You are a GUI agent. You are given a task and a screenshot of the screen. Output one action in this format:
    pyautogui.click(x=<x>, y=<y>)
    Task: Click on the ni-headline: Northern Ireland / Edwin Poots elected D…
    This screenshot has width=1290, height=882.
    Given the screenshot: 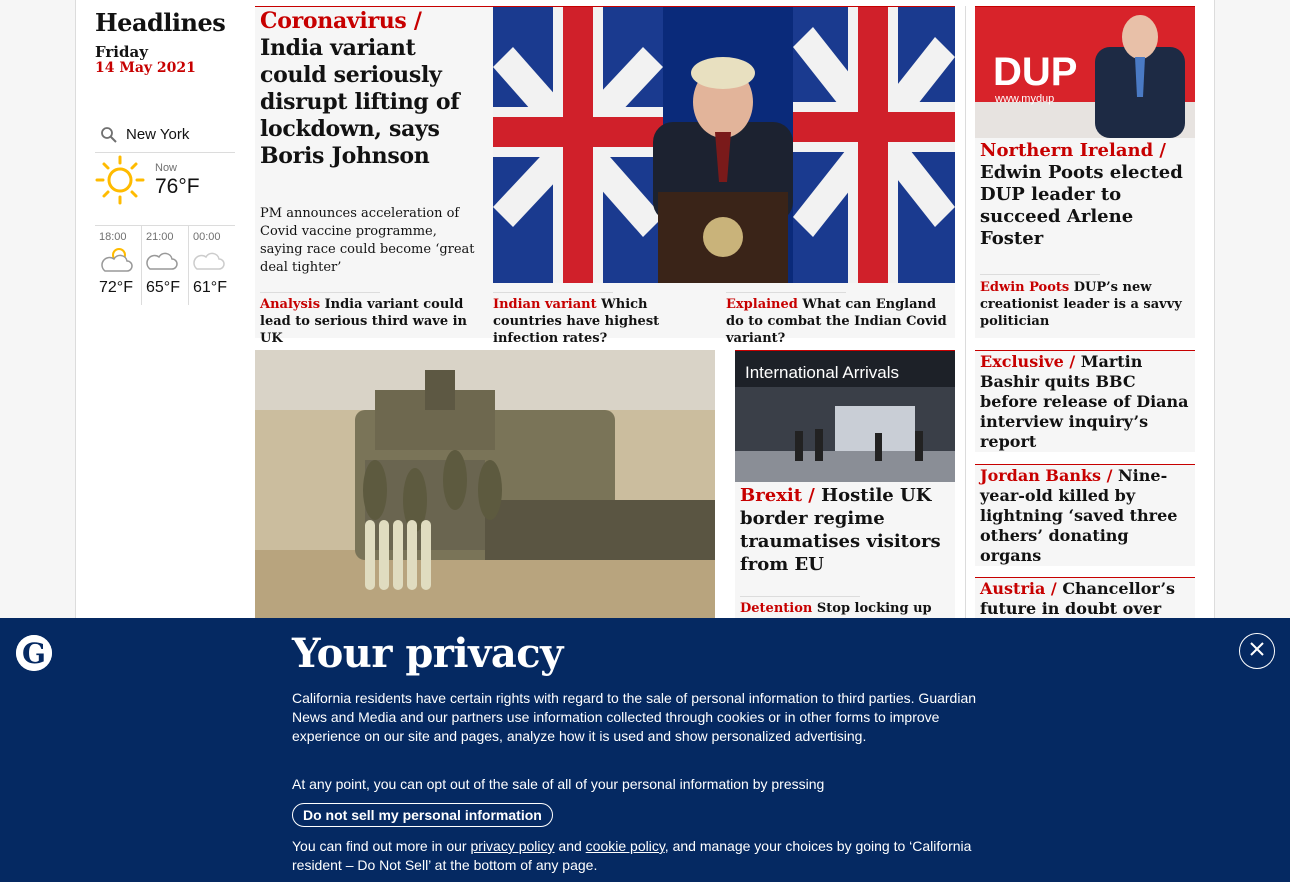 What is the action you would take?
    pyautogui.click(x=1085, y=195)
    